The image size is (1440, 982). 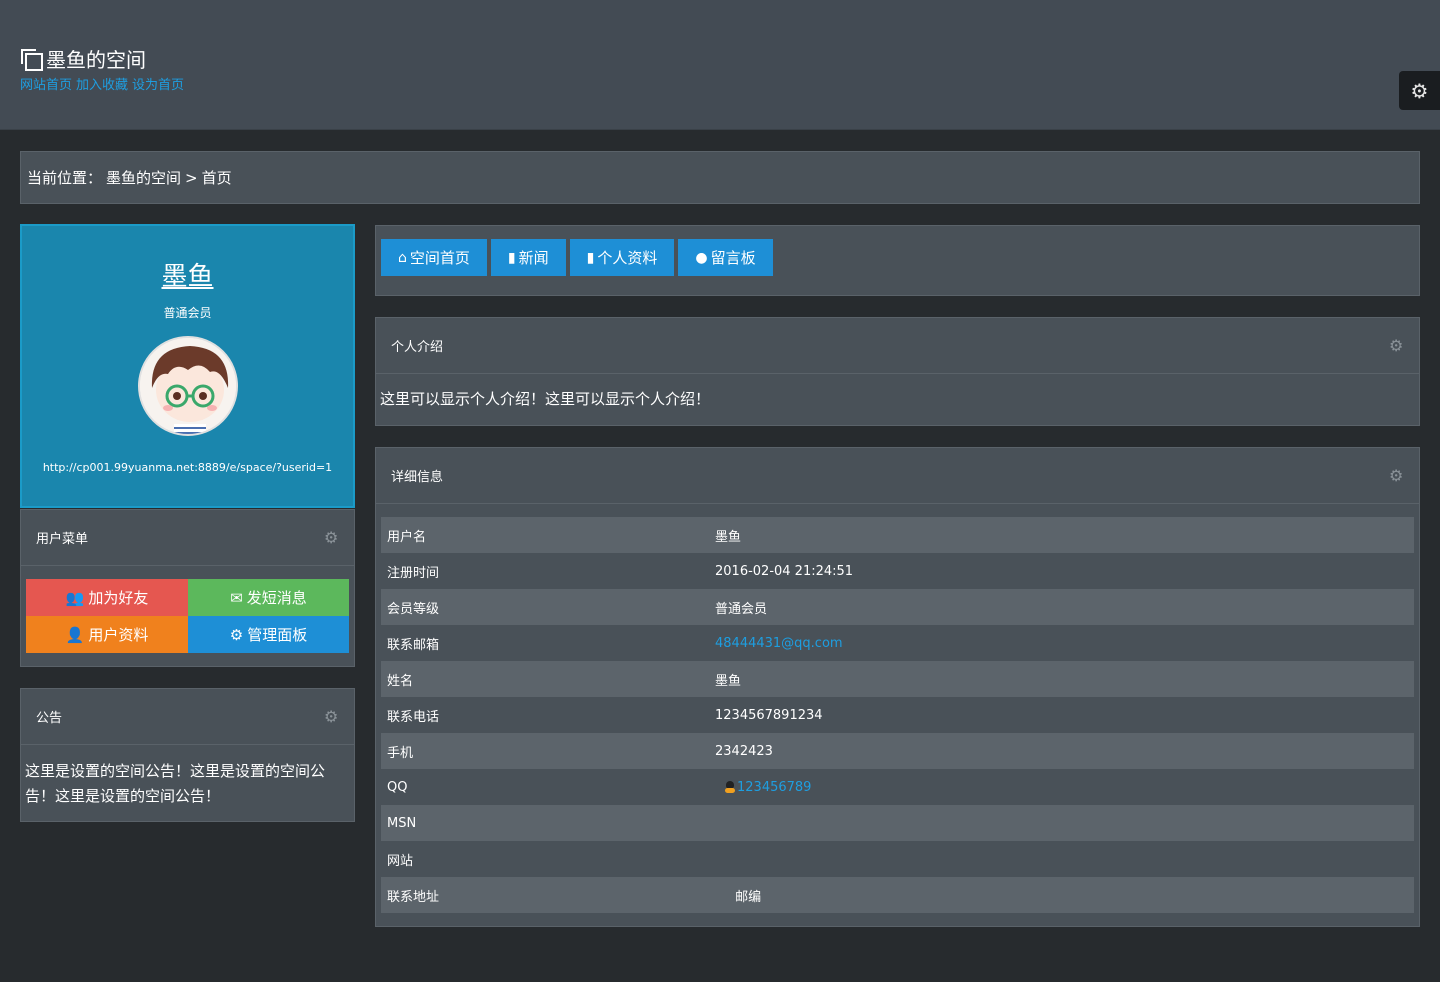 I want to click on breadcrumb-label: 当前位置：, so click(x=65, y=178).